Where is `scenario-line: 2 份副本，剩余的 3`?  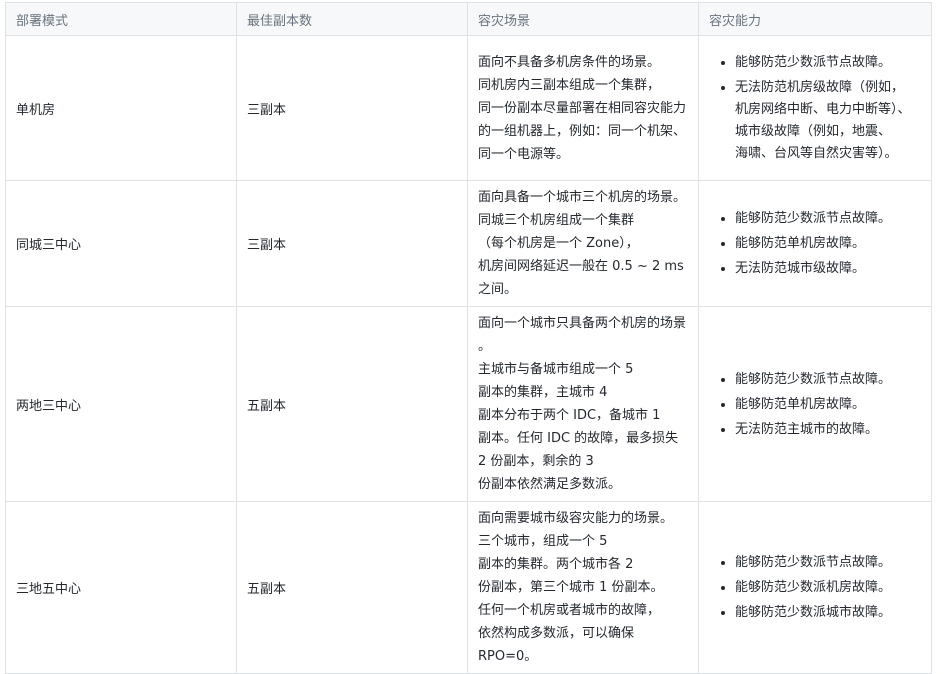 scenario-line: 2 份副本，剩余的 3 is located at coordinates (536, 461).